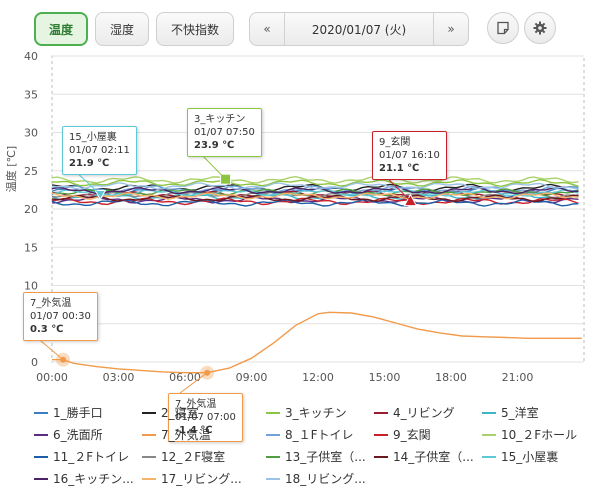  What do you see at coordinates (34, 362) in the screenshot?
I see `y-tick-label: 0` at bounding box center [34, 362].